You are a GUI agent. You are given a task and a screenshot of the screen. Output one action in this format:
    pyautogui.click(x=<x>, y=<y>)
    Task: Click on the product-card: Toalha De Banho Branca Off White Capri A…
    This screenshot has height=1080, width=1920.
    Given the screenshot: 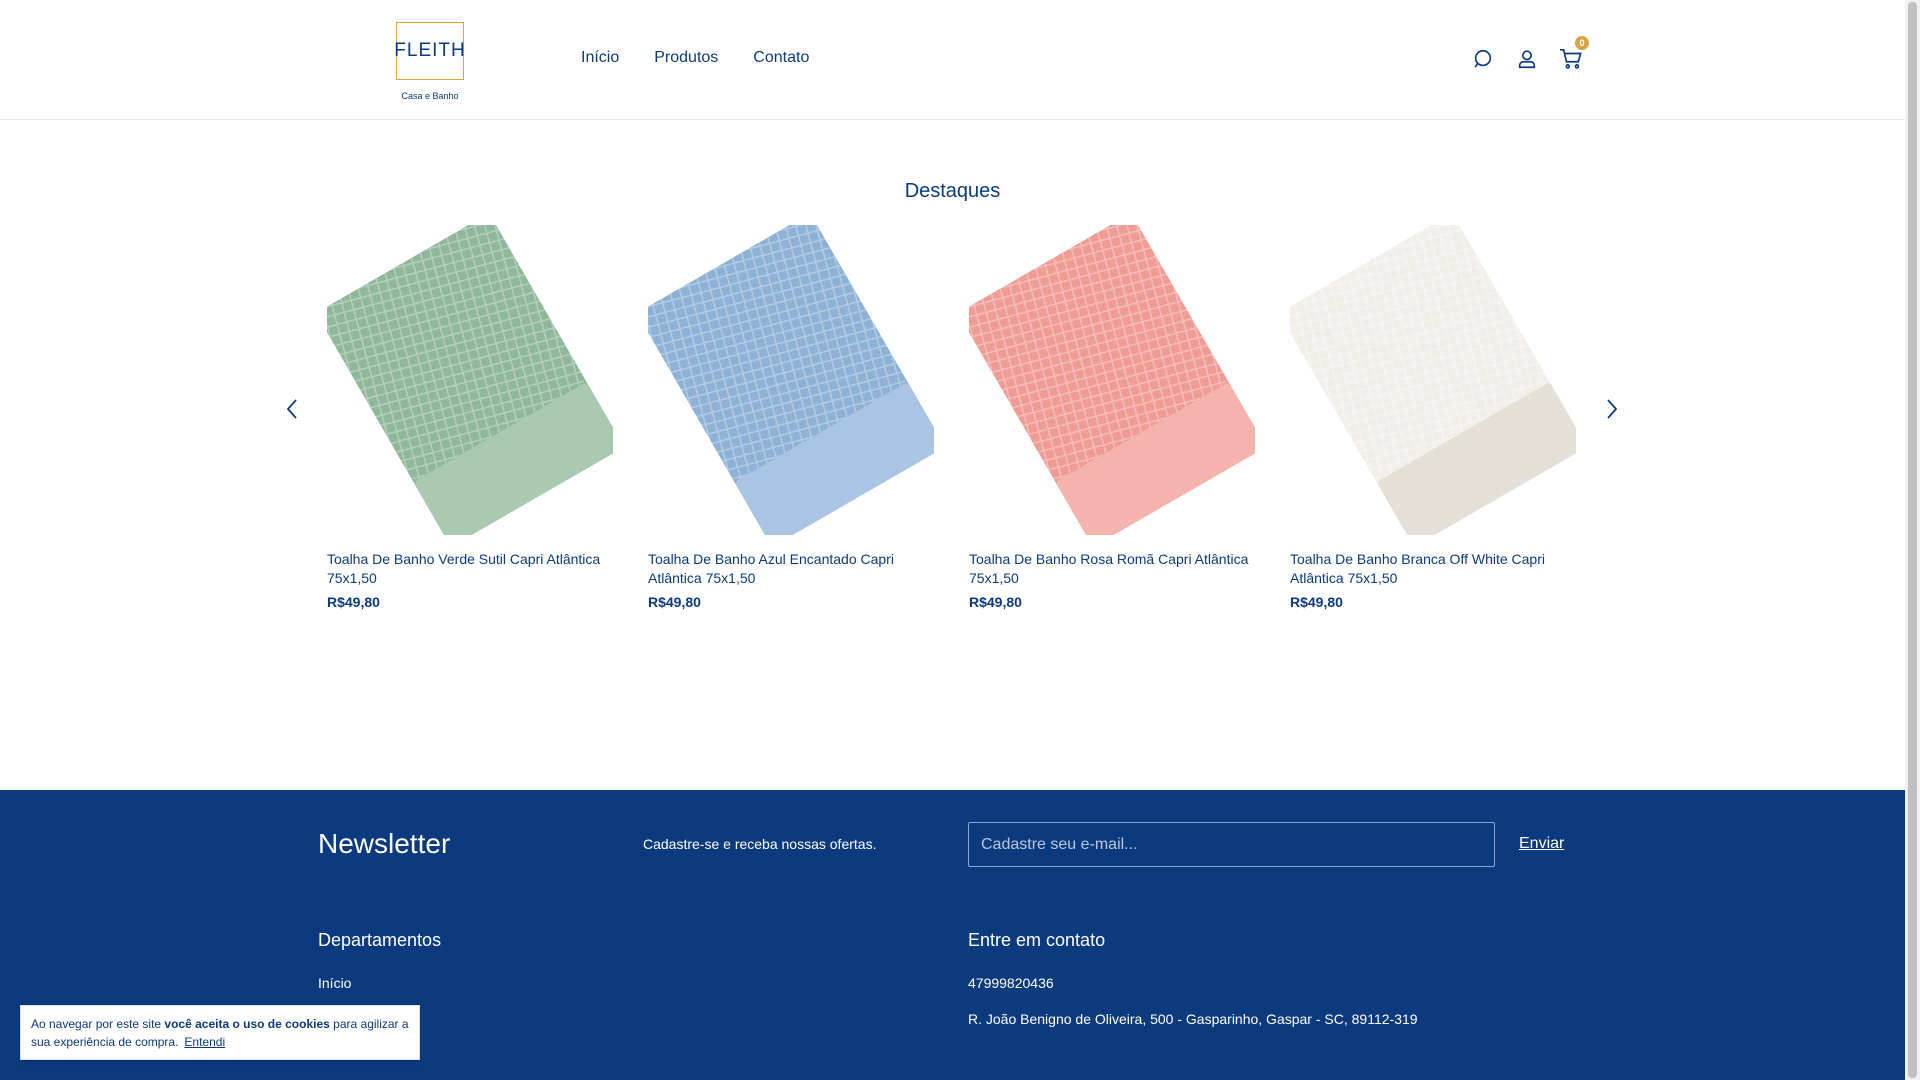 What is the action you would take?
    pyautogui.click(x=1433, y=412)
    